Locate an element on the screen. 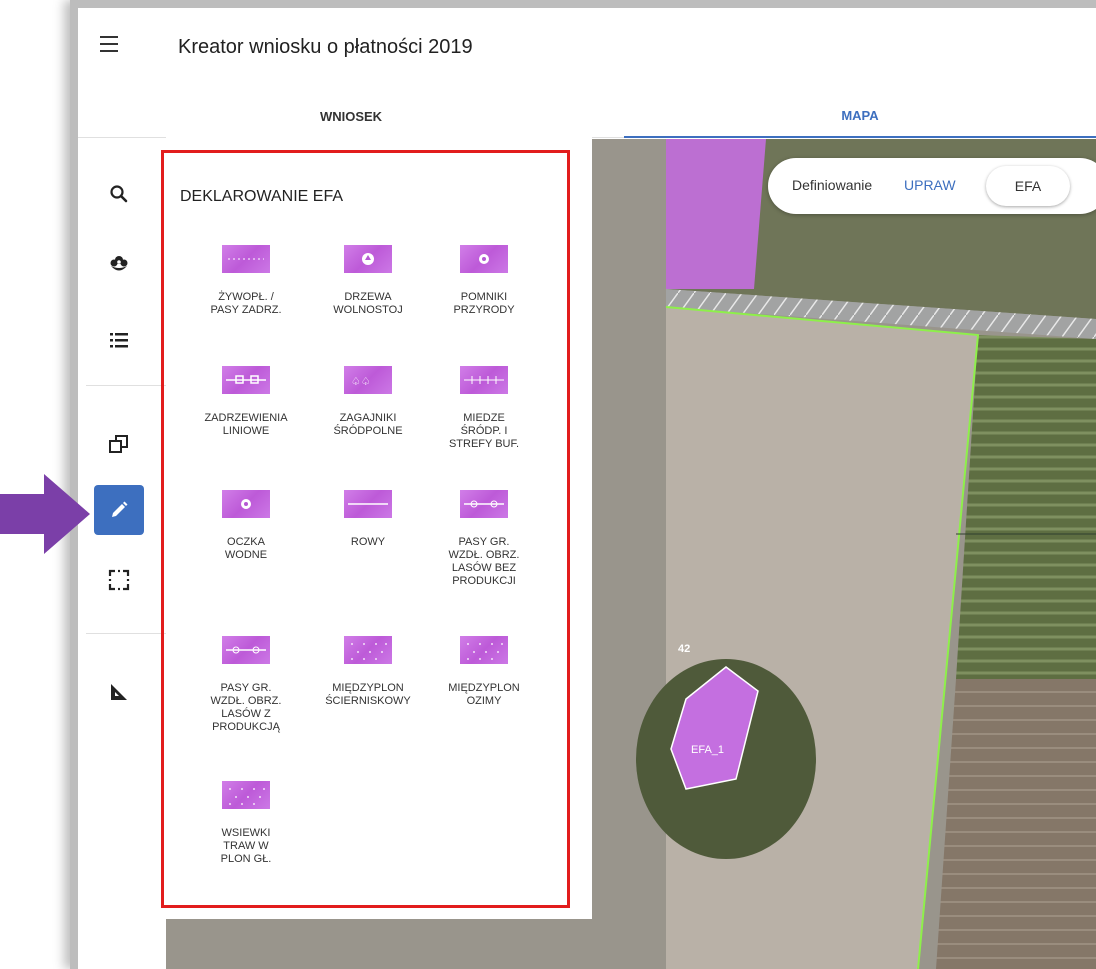 Image resolution: width=1096 pixels, height=969 pixels. efa-option: MIĘDZYPLON ŚCIERNISKOWY is located at coordinates (368, 672).